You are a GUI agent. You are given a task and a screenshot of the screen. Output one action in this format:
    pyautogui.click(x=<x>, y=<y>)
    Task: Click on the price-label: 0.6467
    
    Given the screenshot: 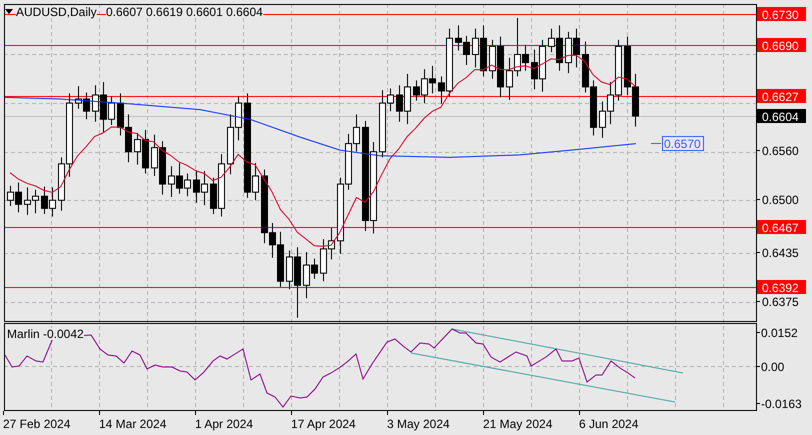 What is the action you would take?
    pyautogui.click(x=781, y=227)
    